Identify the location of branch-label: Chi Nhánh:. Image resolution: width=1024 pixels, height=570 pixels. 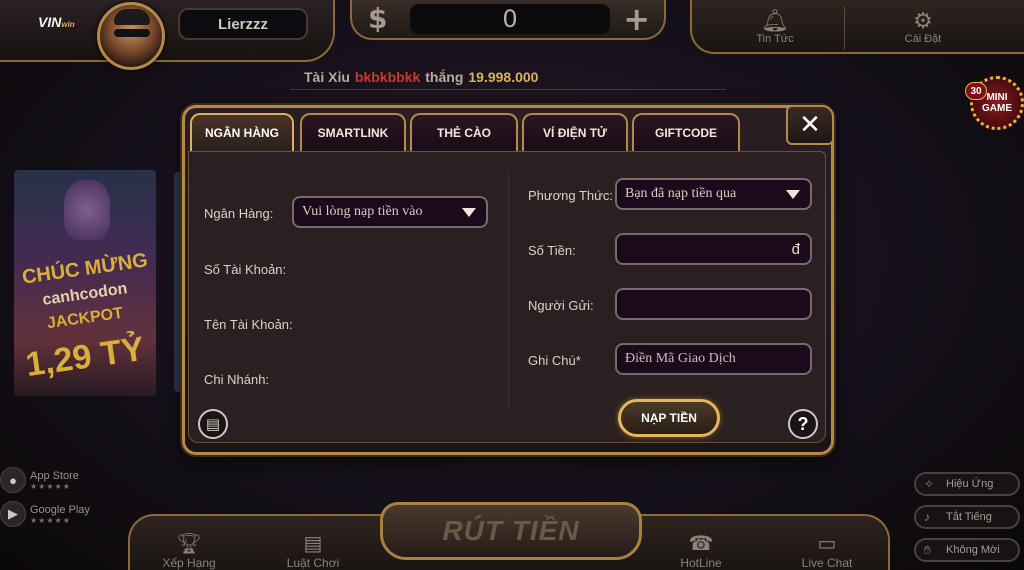
(237, 379).